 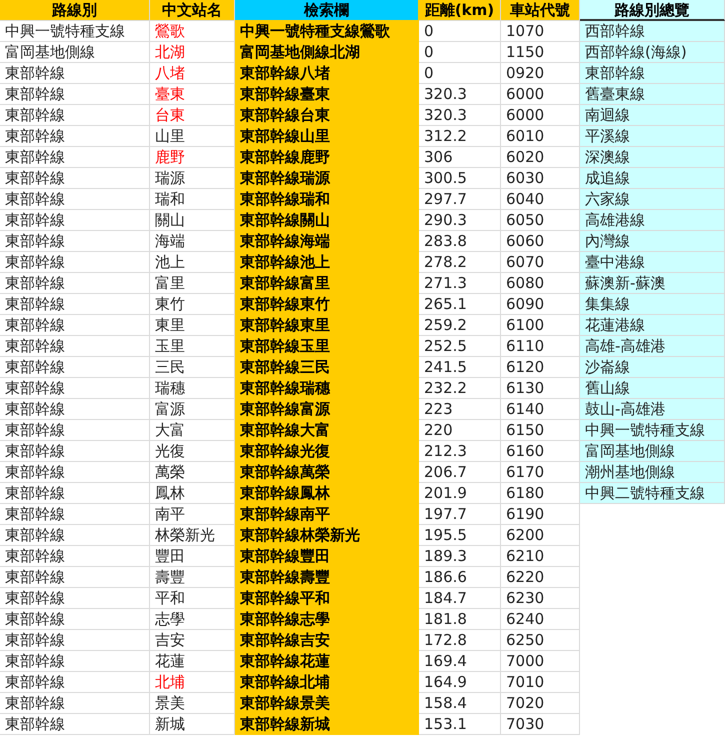 I want to click on table-cell: 東部幹線東竹, so click(x=327, y=304).